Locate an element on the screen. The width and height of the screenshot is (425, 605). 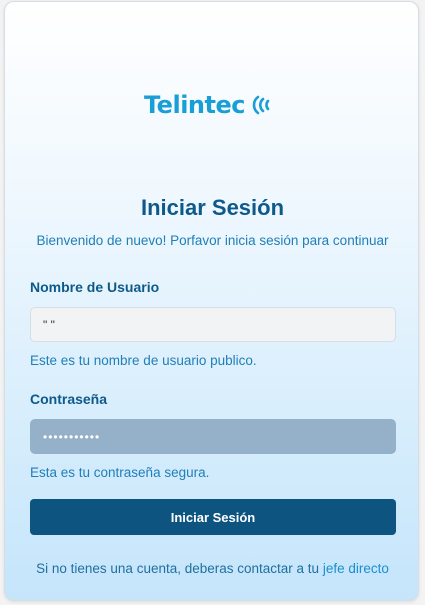
telintec-logo: Telintec is located at coordinates (219, 105).